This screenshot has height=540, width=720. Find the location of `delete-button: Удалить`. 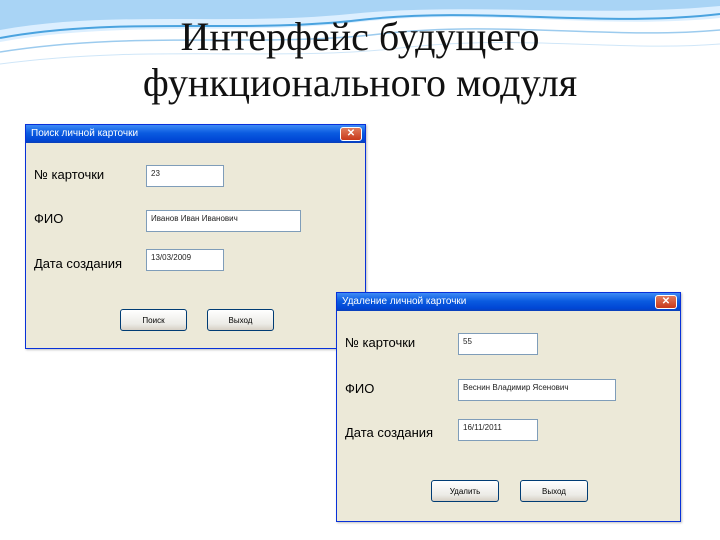

delete-button: Удалить is located at coordinates (465, 491).